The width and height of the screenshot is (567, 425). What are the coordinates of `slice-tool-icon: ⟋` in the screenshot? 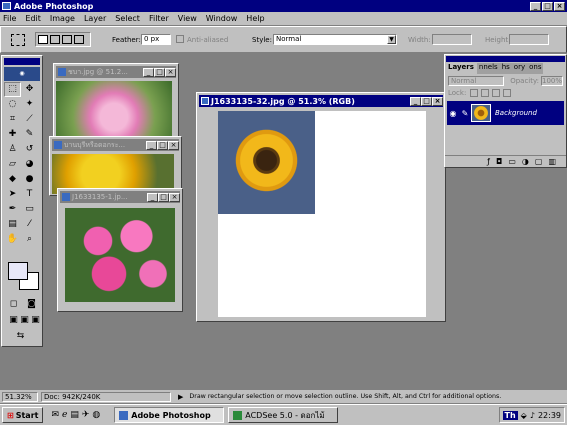 It's located at (29, 120).